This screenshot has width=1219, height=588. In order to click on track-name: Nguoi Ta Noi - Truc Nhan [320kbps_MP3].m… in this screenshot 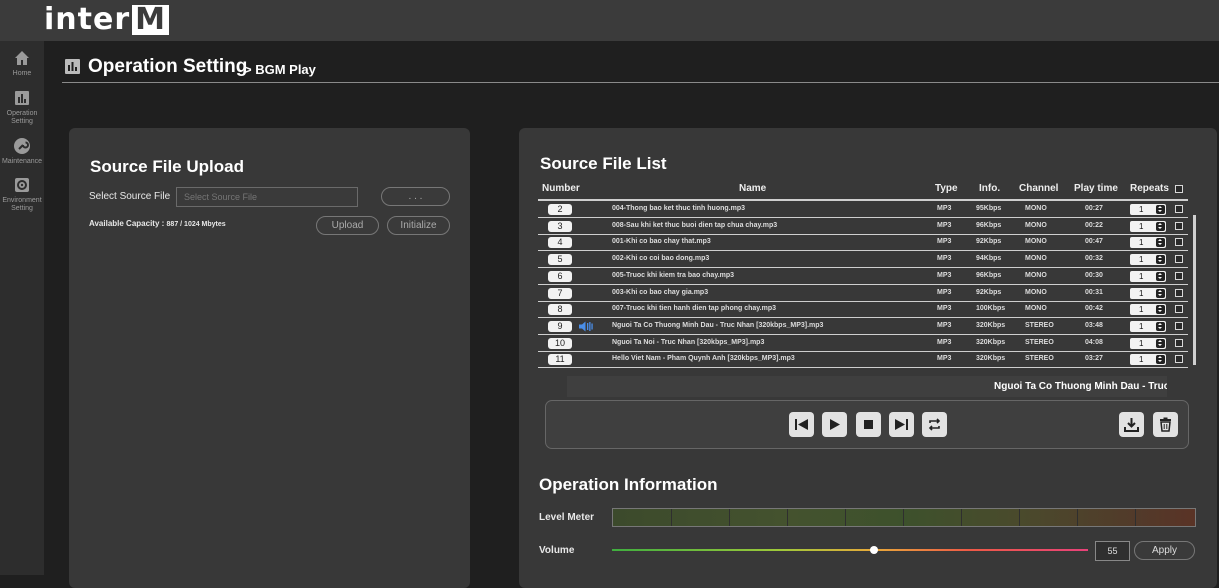, I will do `click(688, 342)`.